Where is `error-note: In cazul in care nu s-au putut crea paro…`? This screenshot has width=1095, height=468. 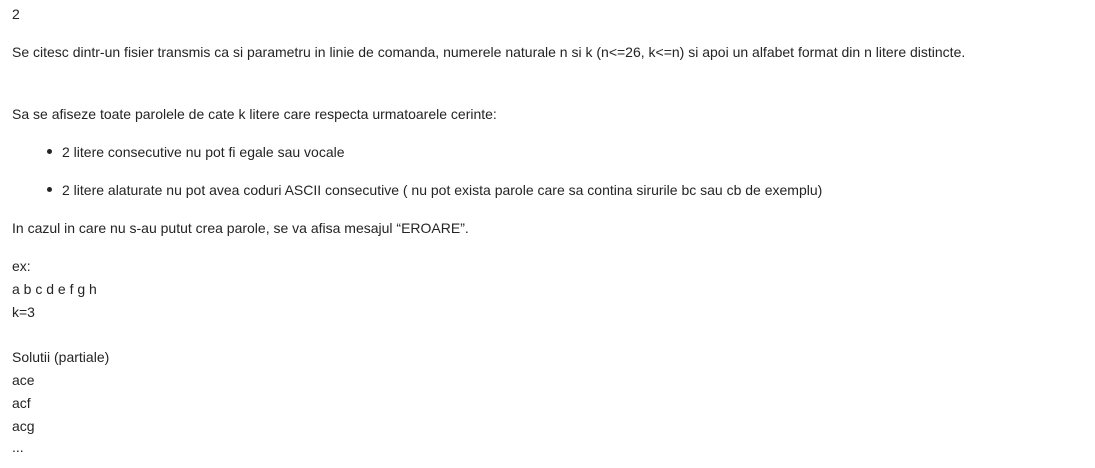 error-note: In cazul in care nu s-au putut crea paro… is located at coordinates (240, 228).